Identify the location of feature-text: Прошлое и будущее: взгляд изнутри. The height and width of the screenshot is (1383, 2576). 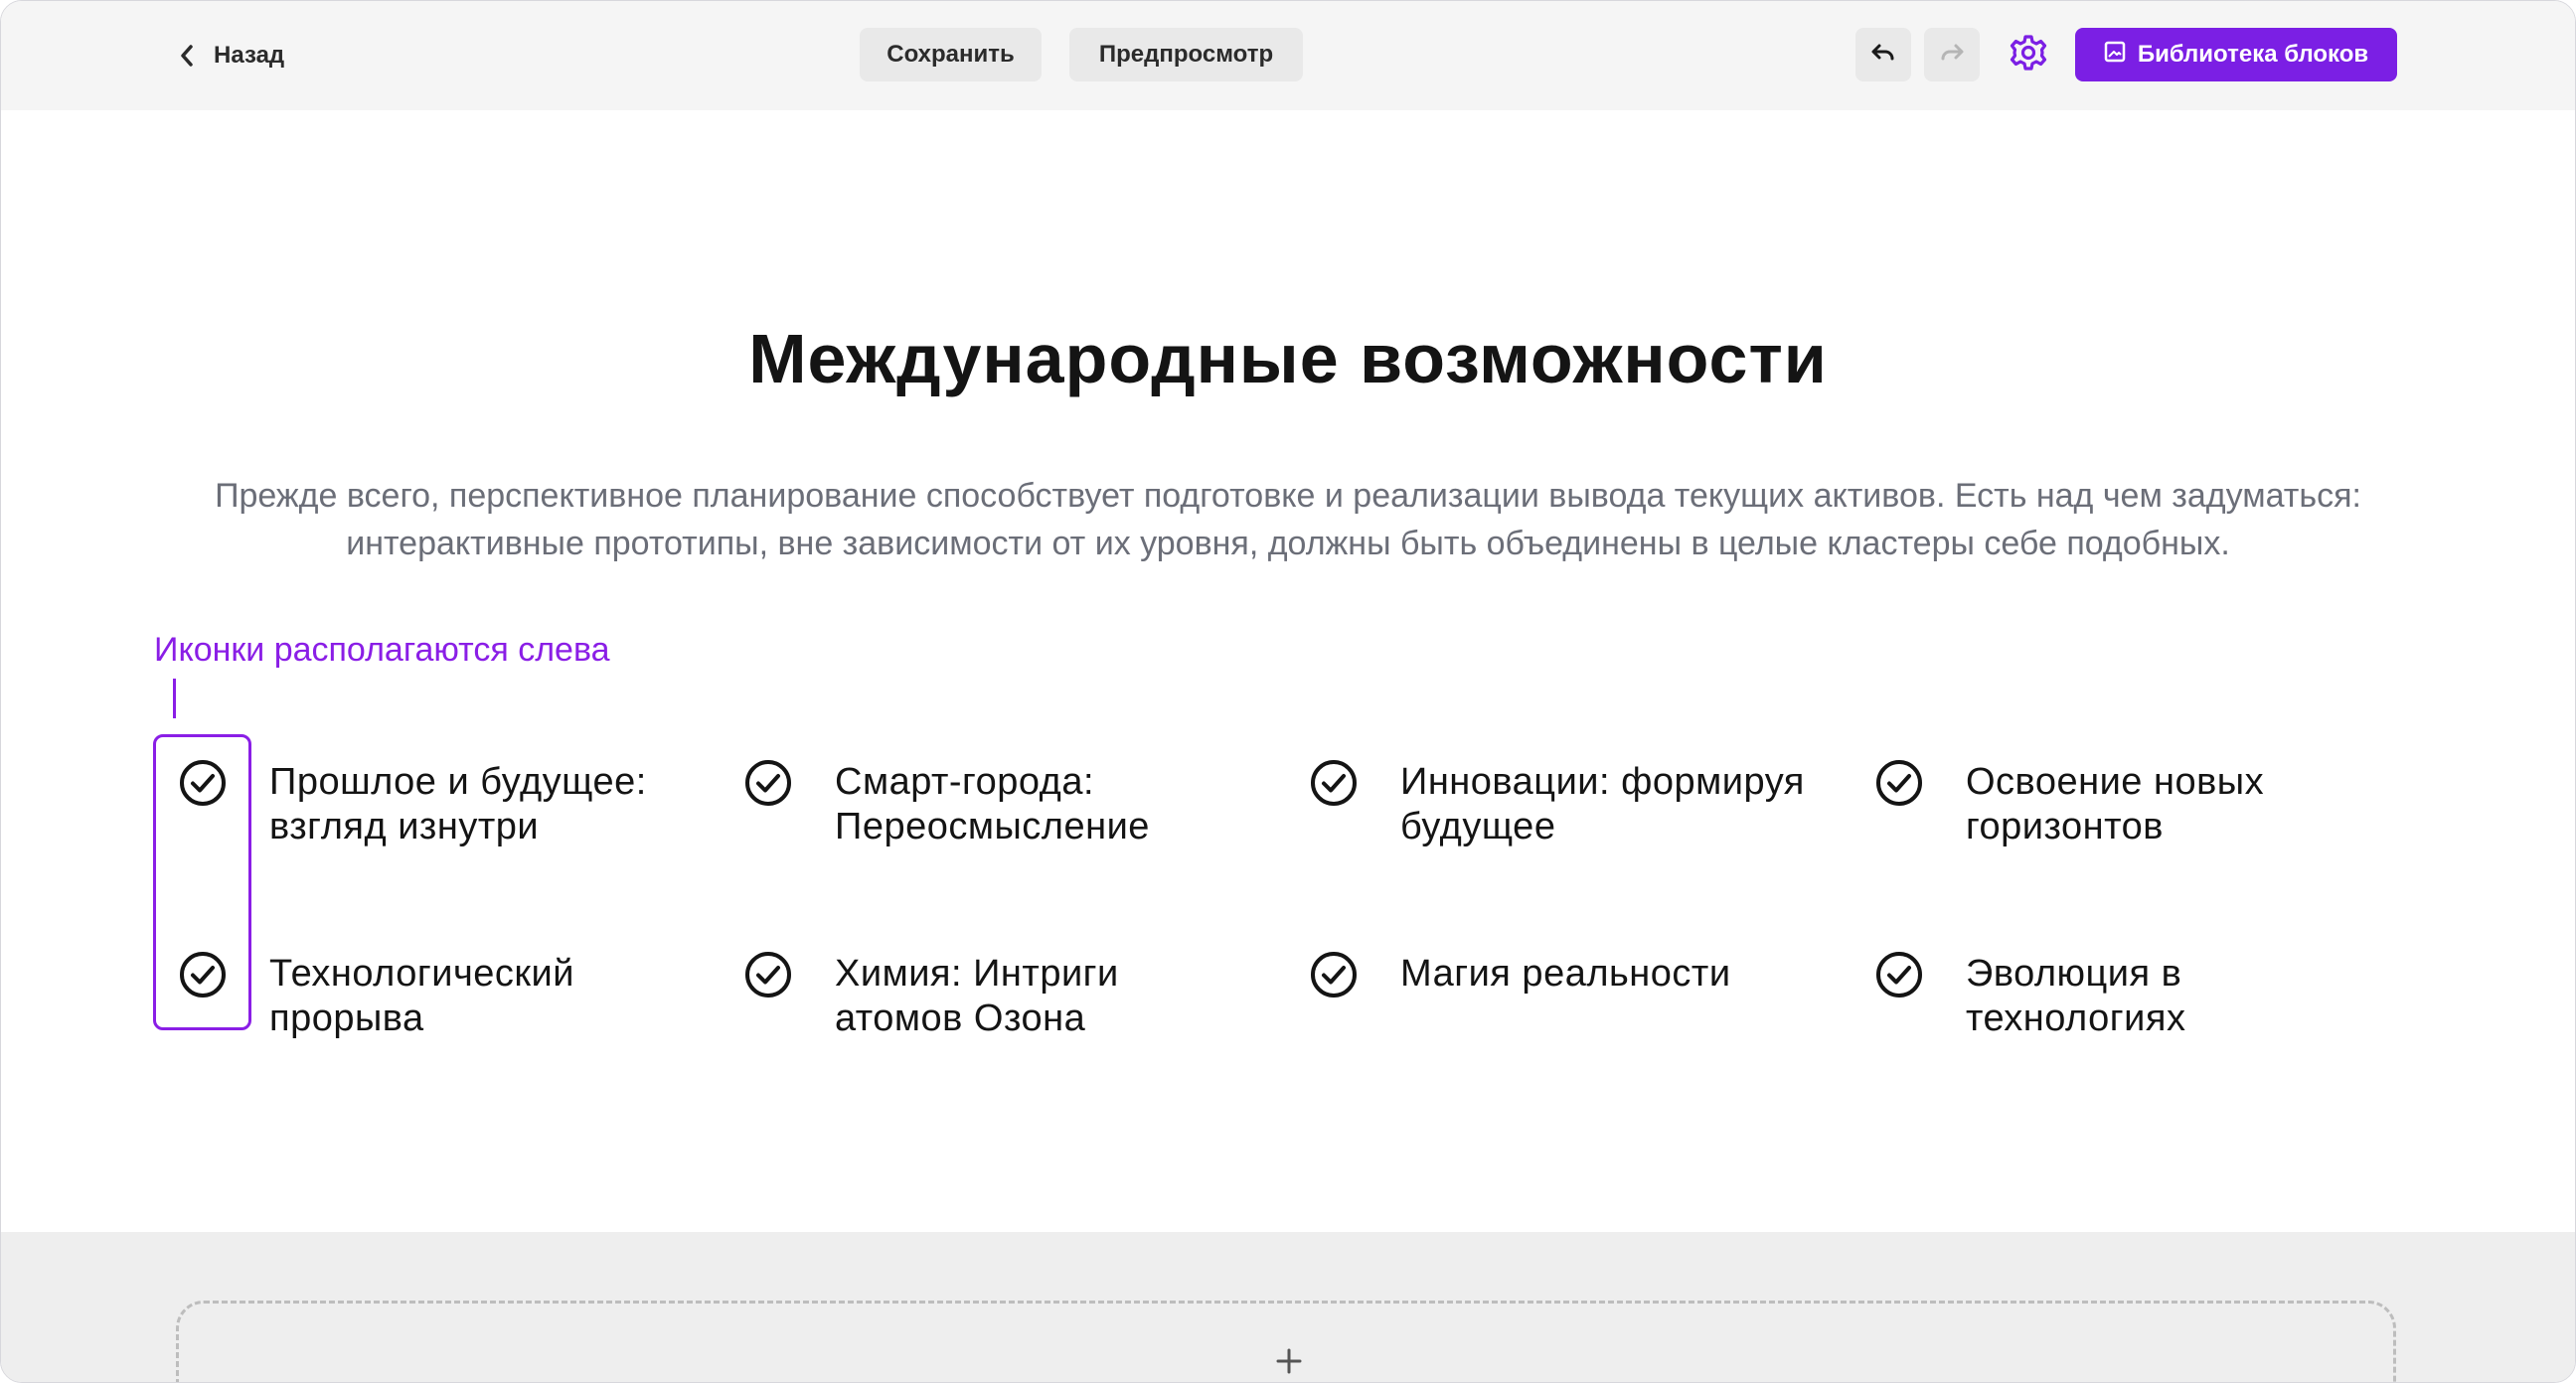
(458, 804).